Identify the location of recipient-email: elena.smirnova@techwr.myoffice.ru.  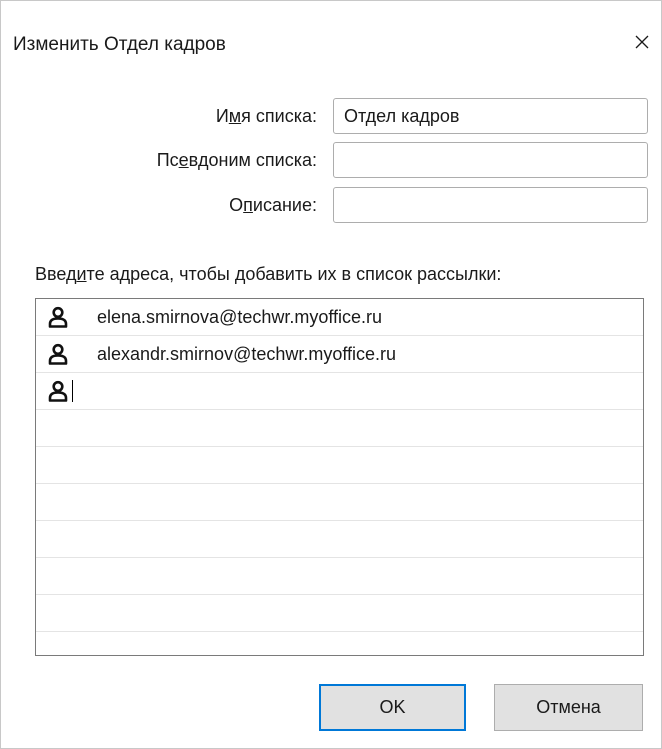
(240, 317).